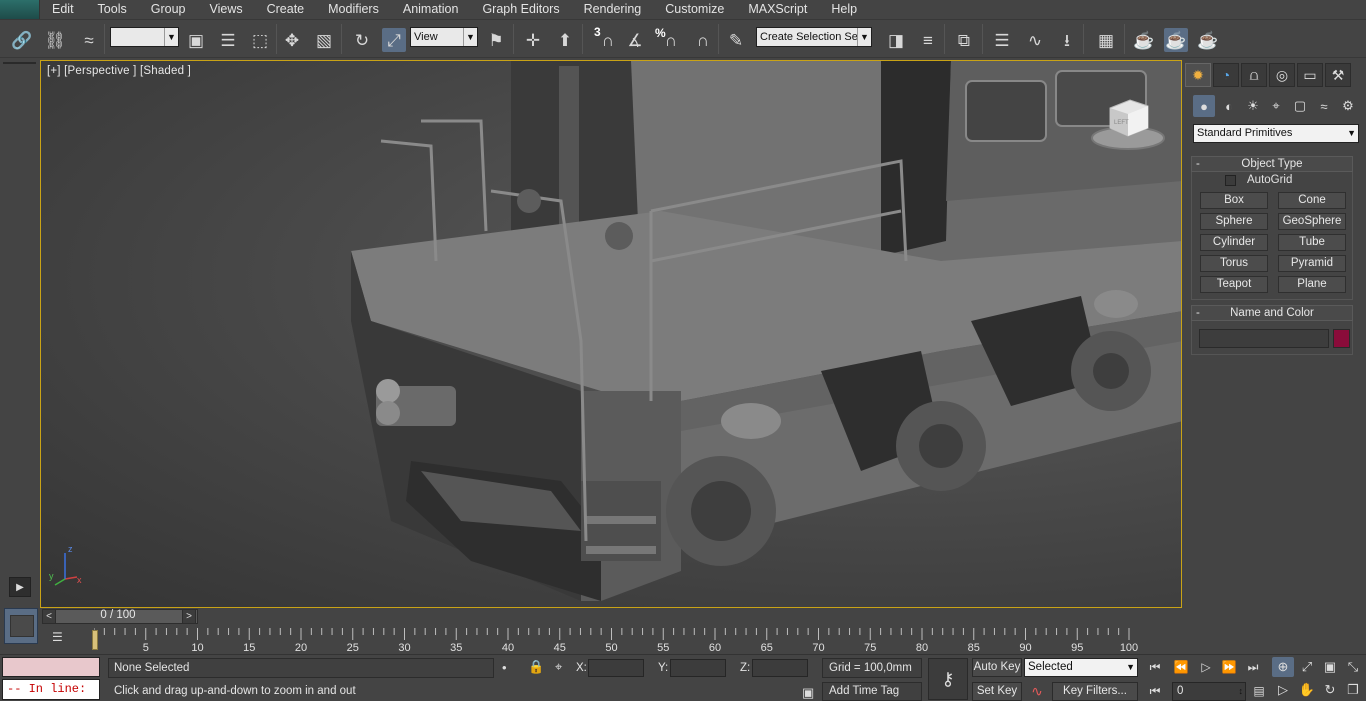 This screenshot has height=701, width=1366. I want to click on align-icon: ≡, so click(928, 40).